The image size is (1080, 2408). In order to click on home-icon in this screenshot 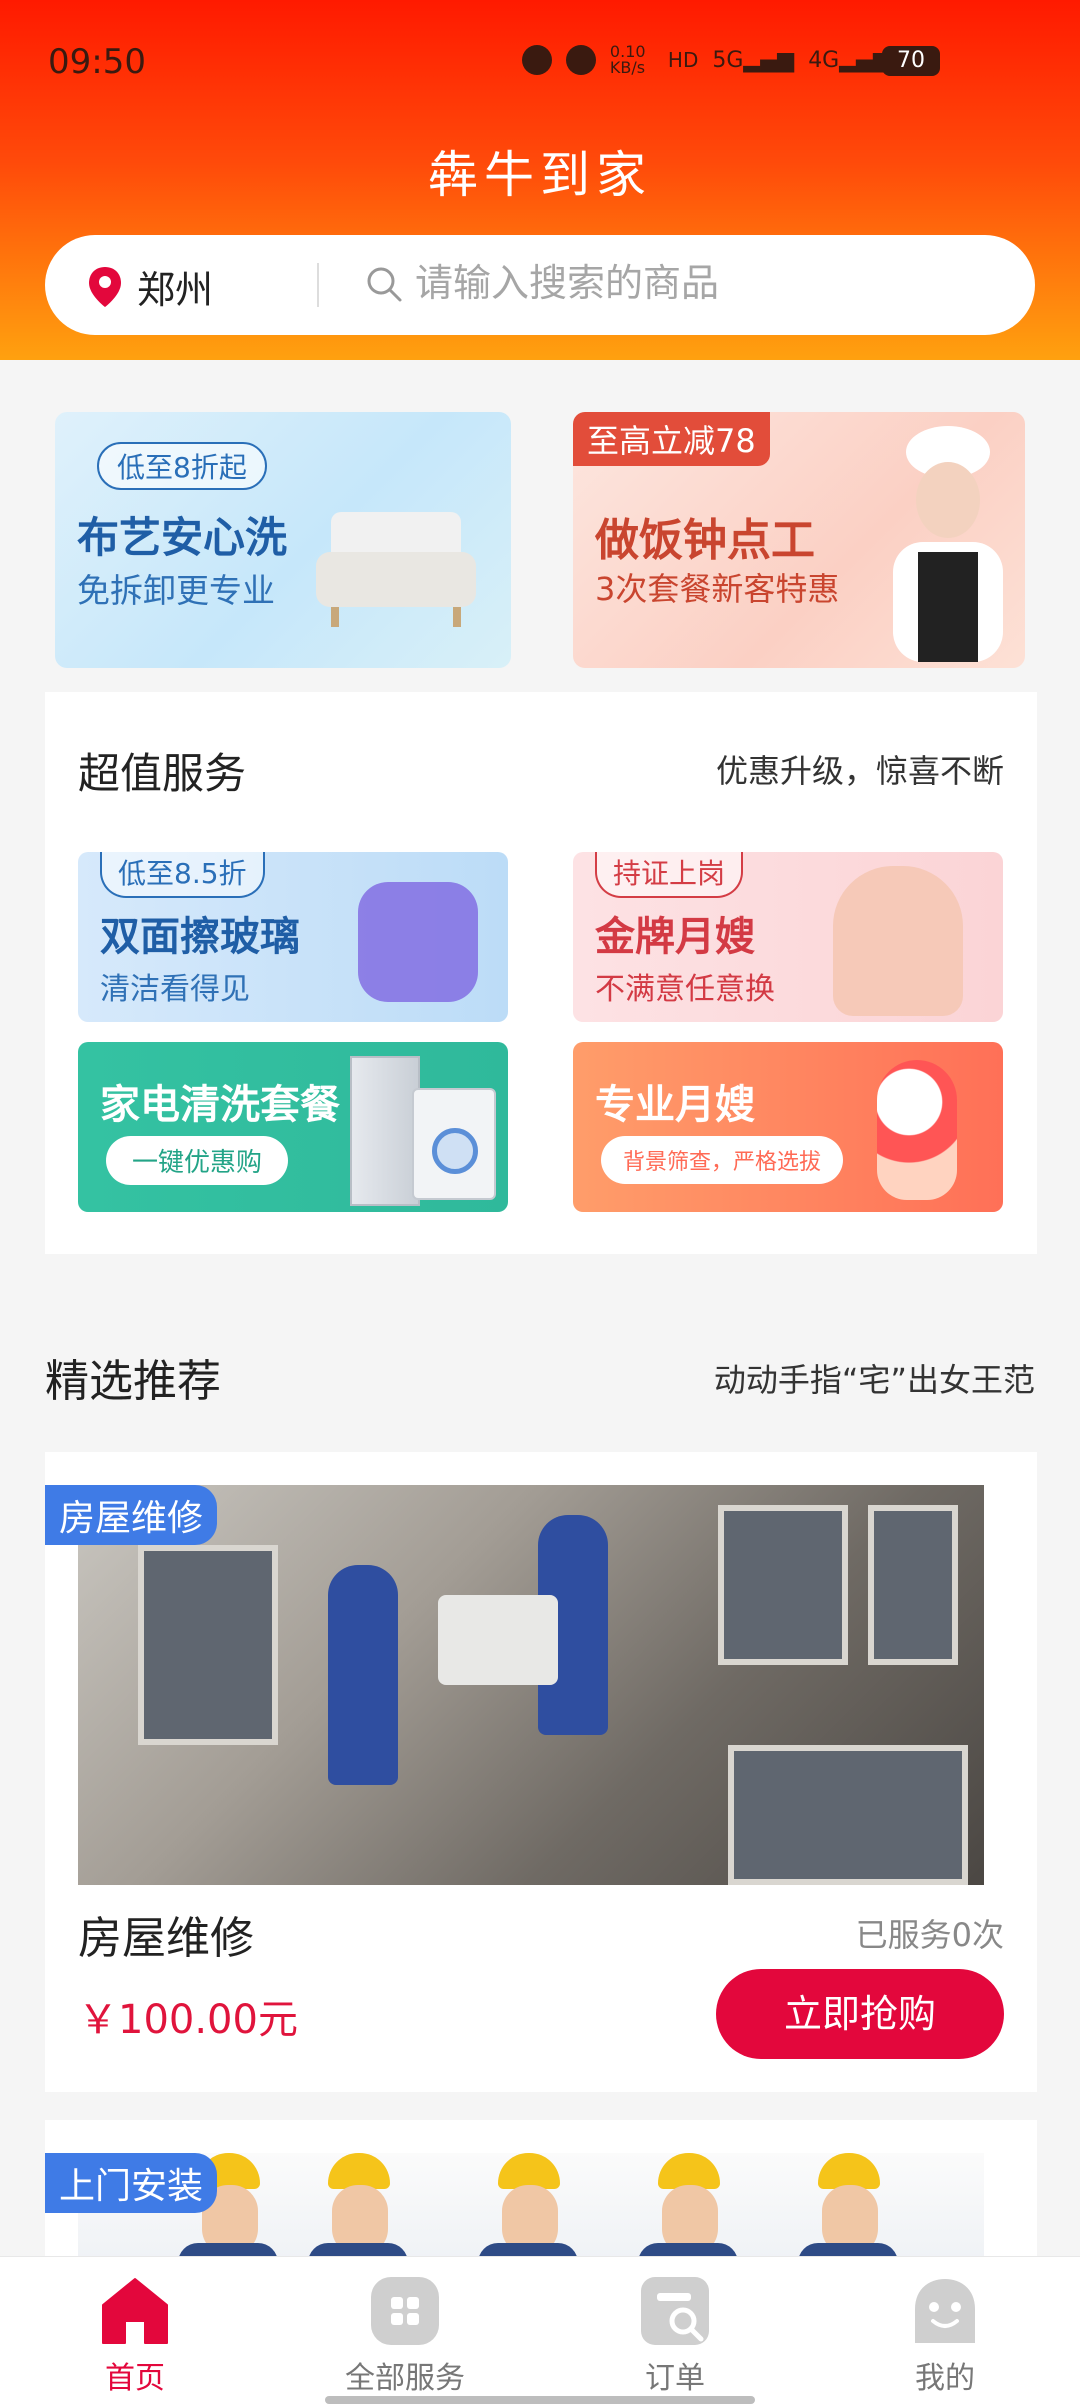, I will do `click(135, 2311)`.